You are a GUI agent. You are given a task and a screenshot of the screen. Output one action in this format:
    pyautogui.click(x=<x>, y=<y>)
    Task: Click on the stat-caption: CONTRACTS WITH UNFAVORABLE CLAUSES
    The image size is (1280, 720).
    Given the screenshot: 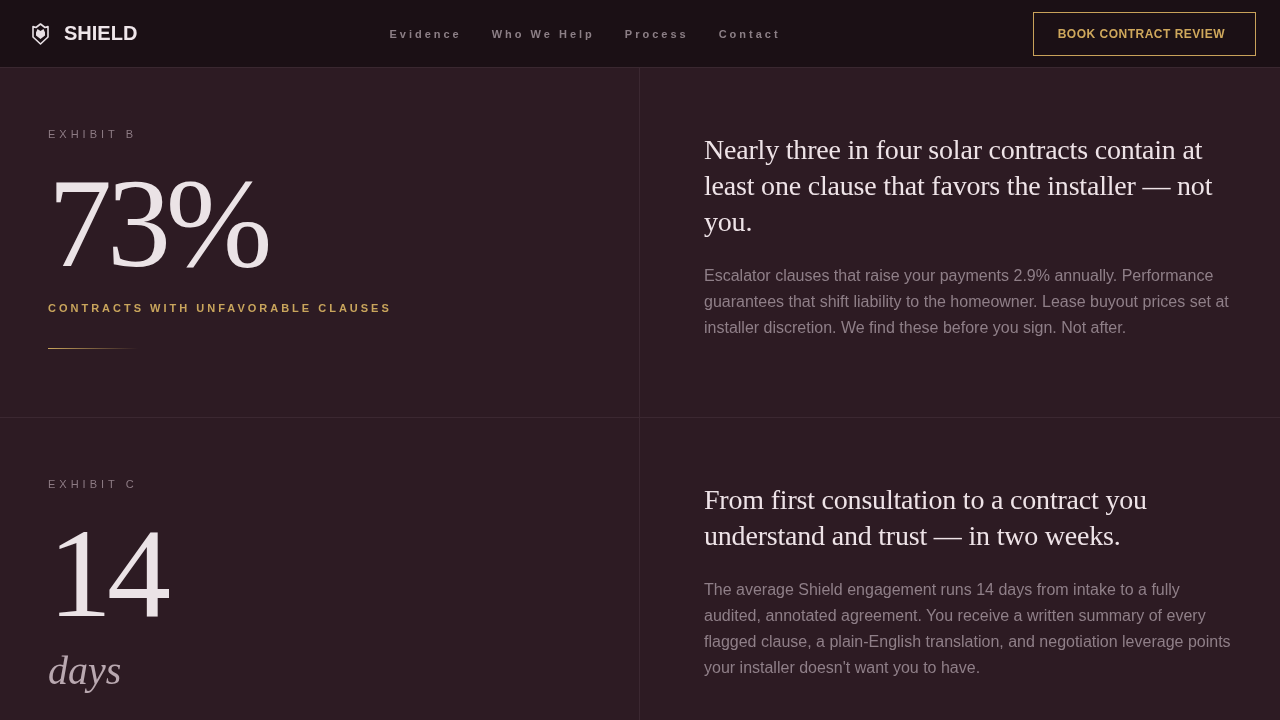 What is the action you would take?
    pyautogui.click(x=220, y=308)
    